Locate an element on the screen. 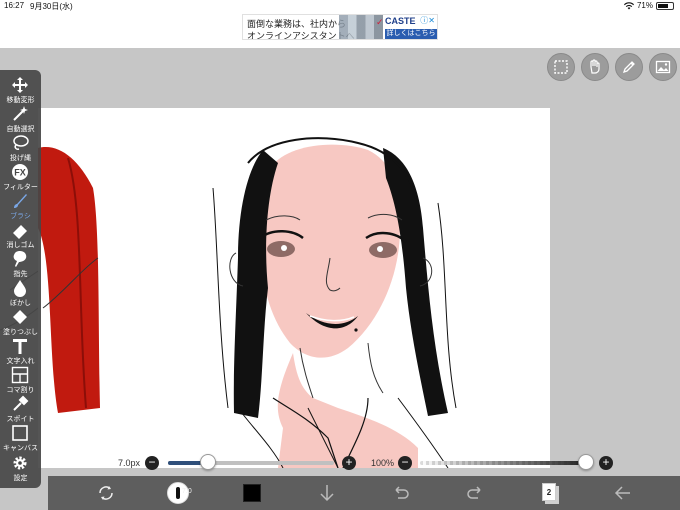  opacity-thumb is located at coordinates (586, 462).